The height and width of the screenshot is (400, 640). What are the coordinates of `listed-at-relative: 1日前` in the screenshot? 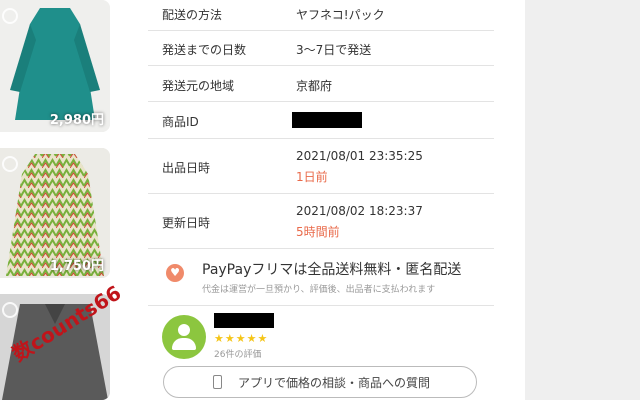 It's located at (312, 177).